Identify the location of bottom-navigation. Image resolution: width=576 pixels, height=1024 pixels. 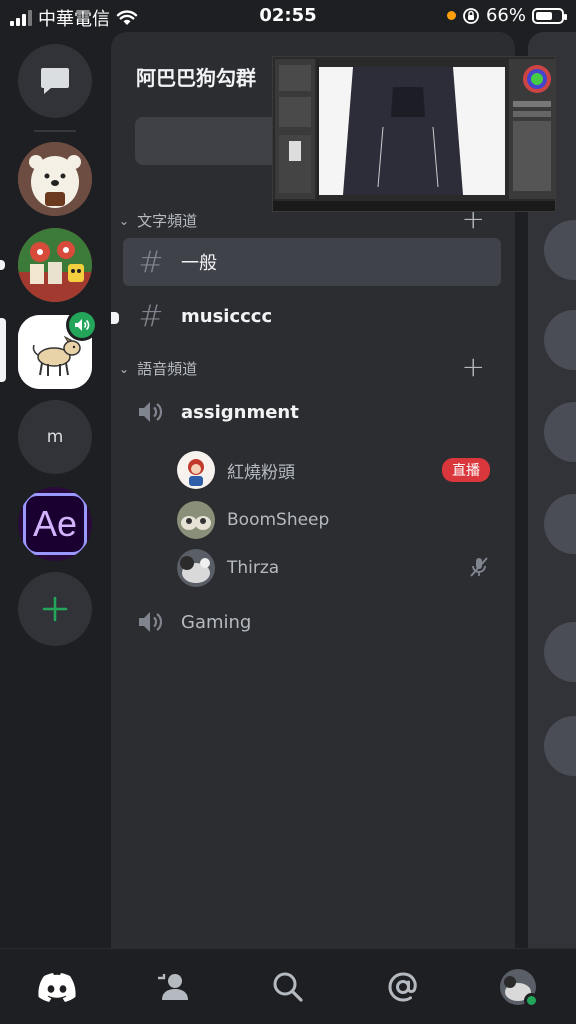
(288, 986).